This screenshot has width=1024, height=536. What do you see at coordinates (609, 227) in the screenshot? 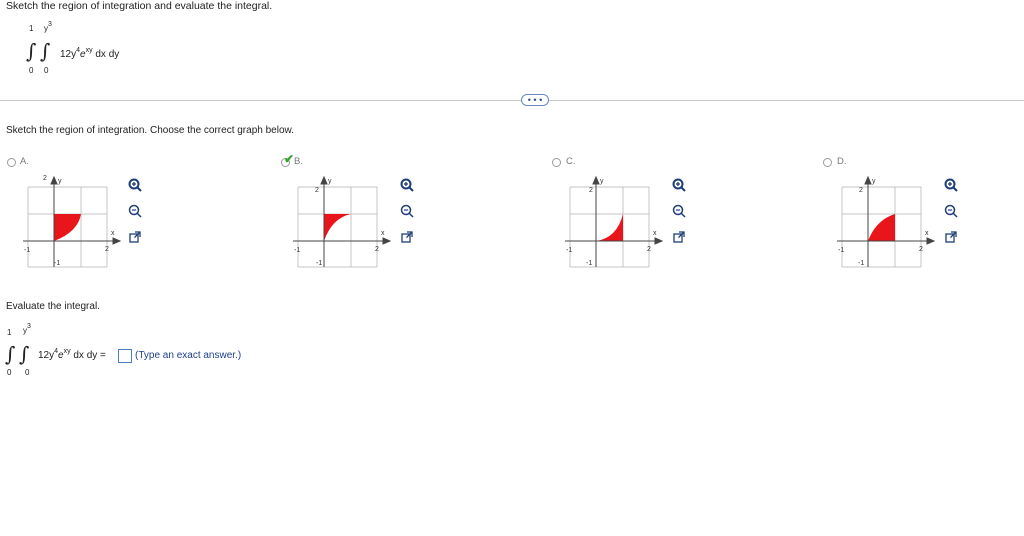
I see `region-c` at bounding box center [609, 227].